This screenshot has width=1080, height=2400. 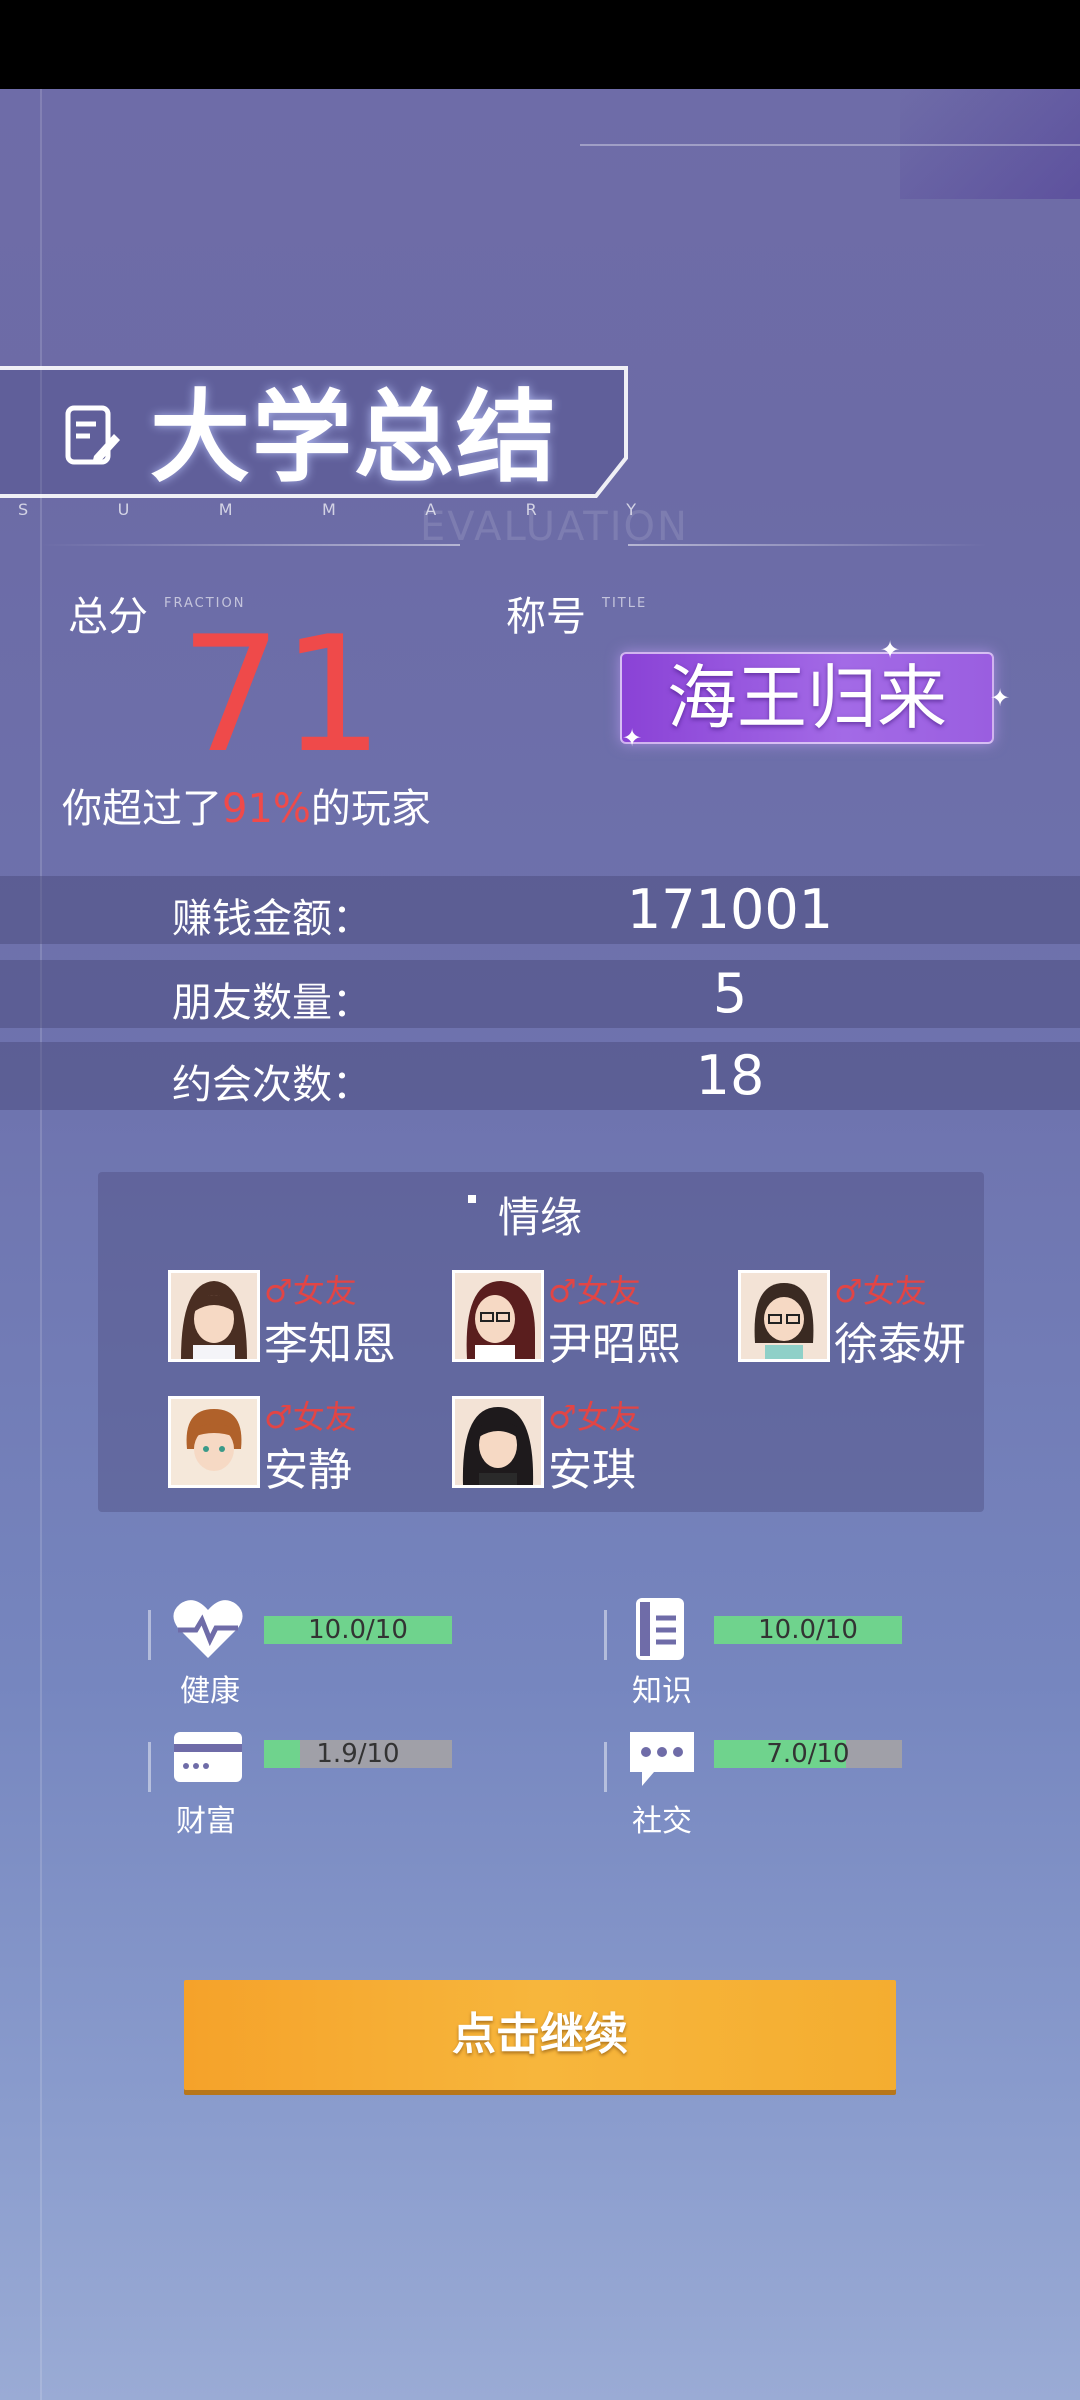 What do you see at coordinates (662, 1821) in the screenshot?
I see `attribute-label: 社交` at bounding box center [662, 1821].